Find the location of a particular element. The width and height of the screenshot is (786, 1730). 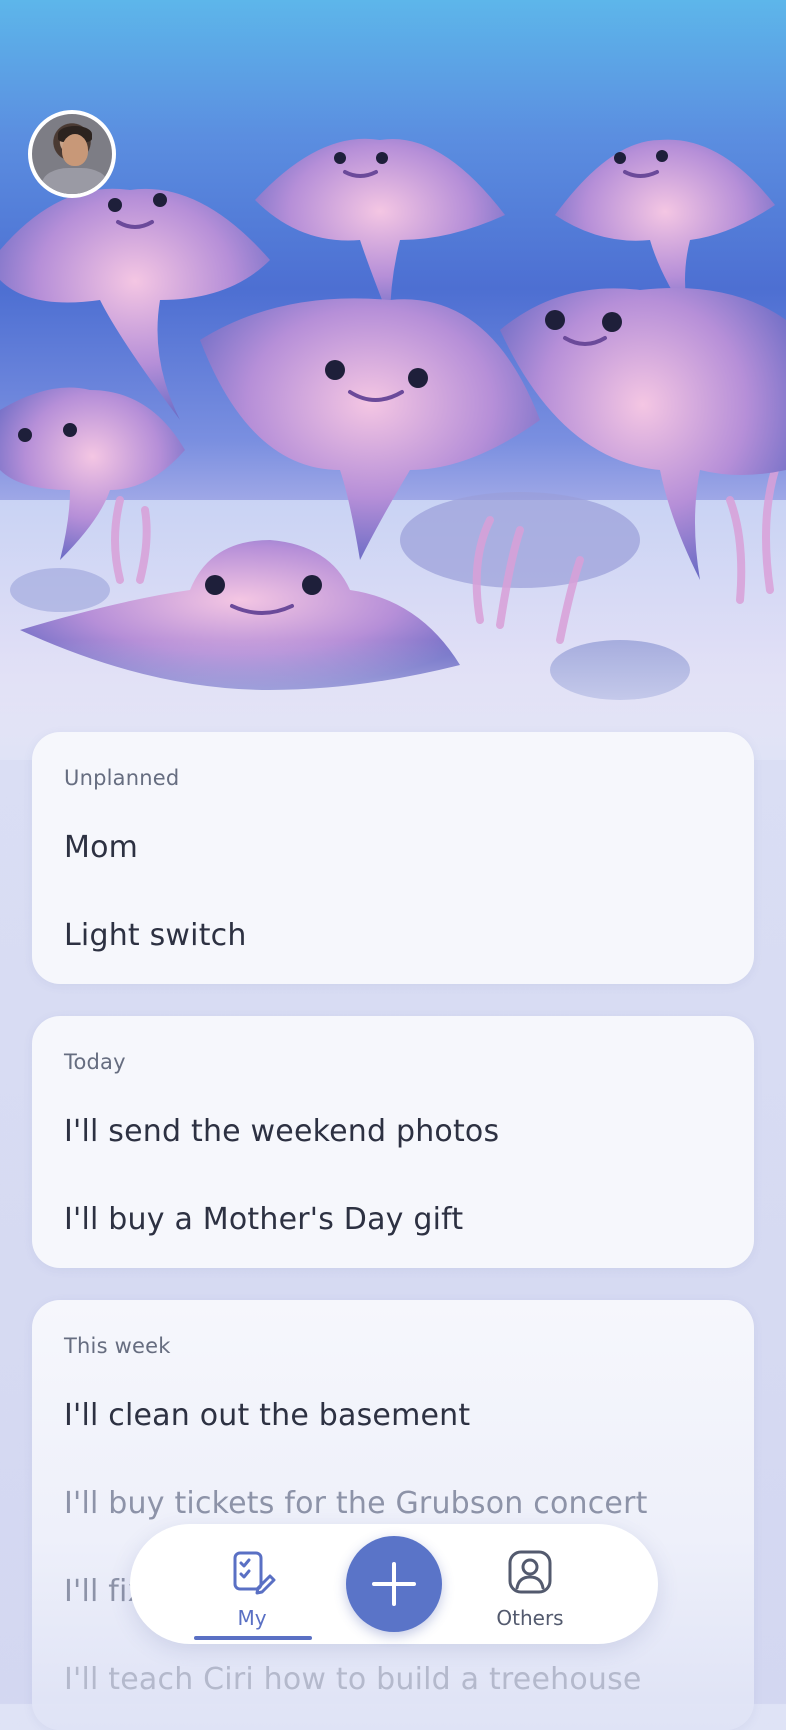

section-title: Today is located at coordinates (95, 1062).